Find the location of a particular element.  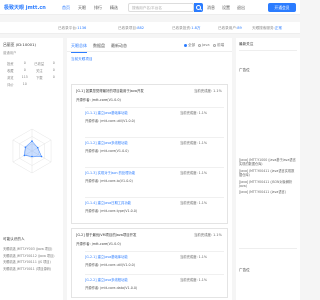

nav-featured: 精选 is located at coordinates (114, 8).